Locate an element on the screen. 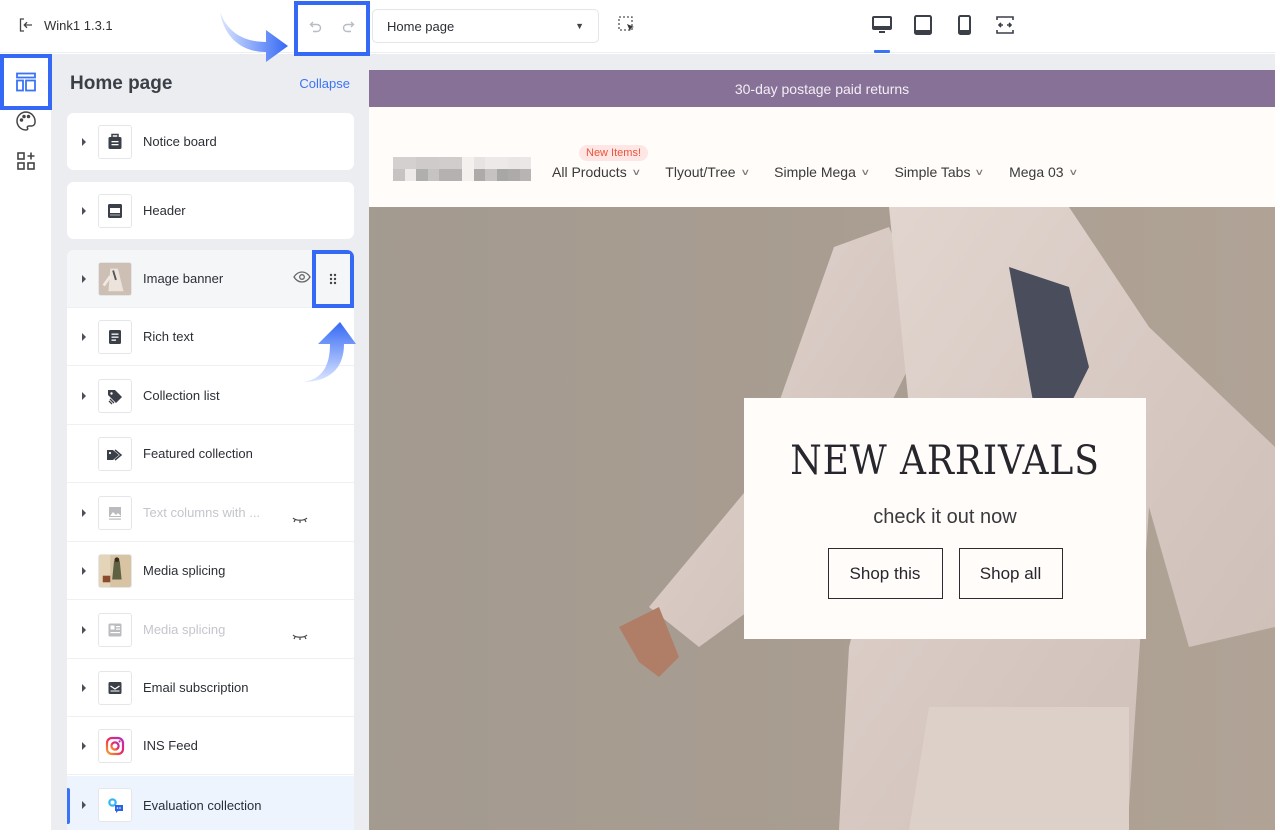 The width and height of the screenshot is (1275, 830). section-label: Collection list is located at coordinates (181, 395).